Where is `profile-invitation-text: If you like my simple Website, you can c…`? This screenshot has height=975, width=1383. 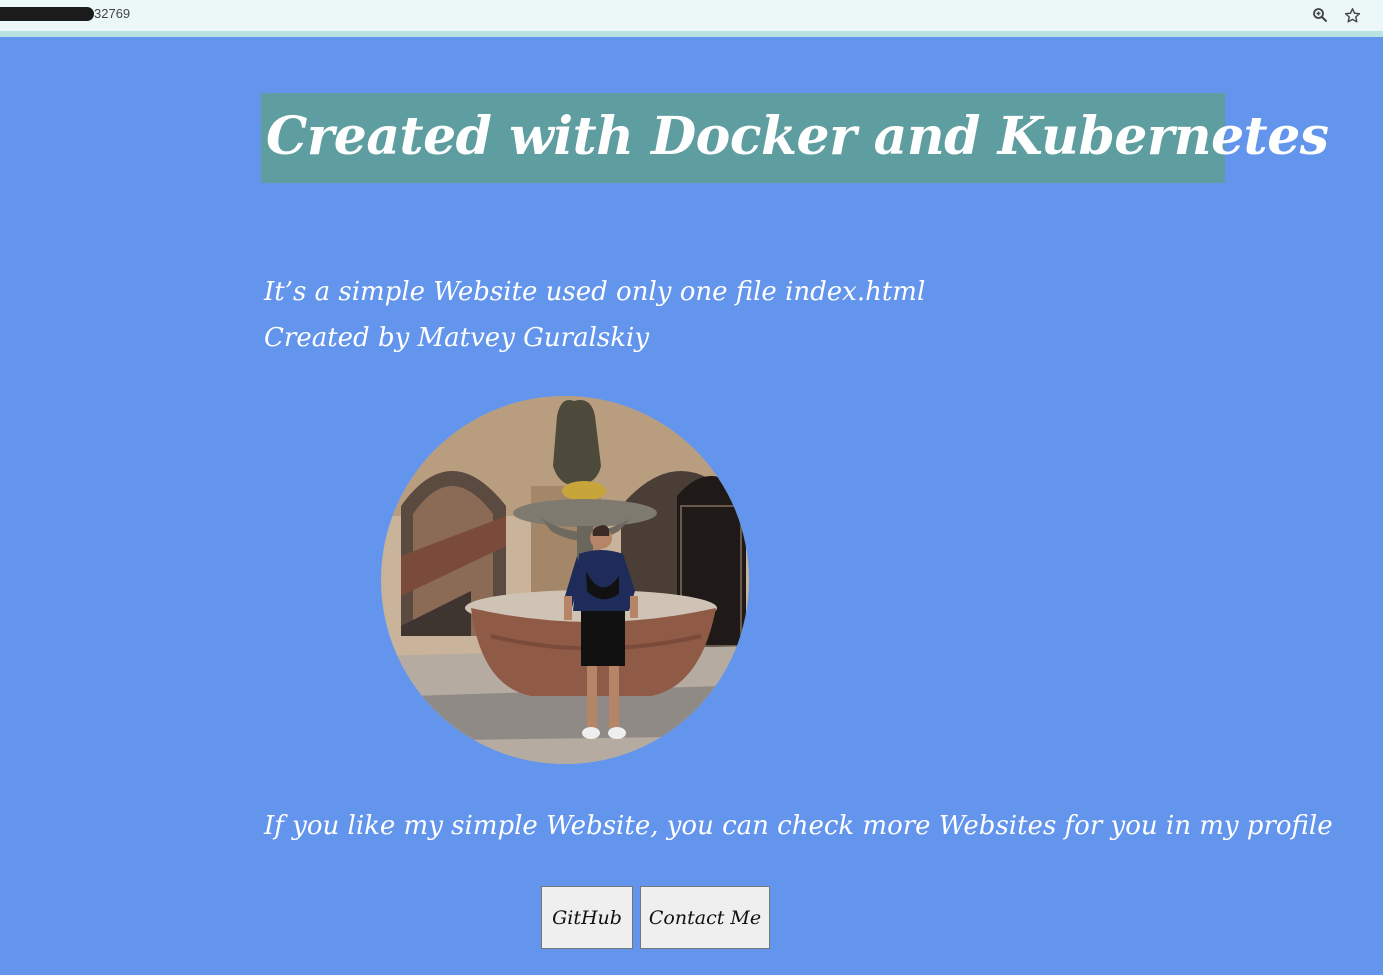
profile-invitation-text: If you like my simple Website, you can c… is located at coordinates (798, 826).